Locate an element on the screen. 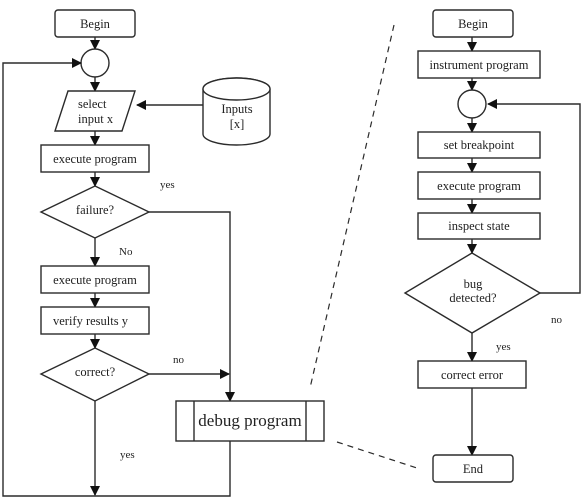  right-execute-program-node: execute program is located at coordinates (479, 185).